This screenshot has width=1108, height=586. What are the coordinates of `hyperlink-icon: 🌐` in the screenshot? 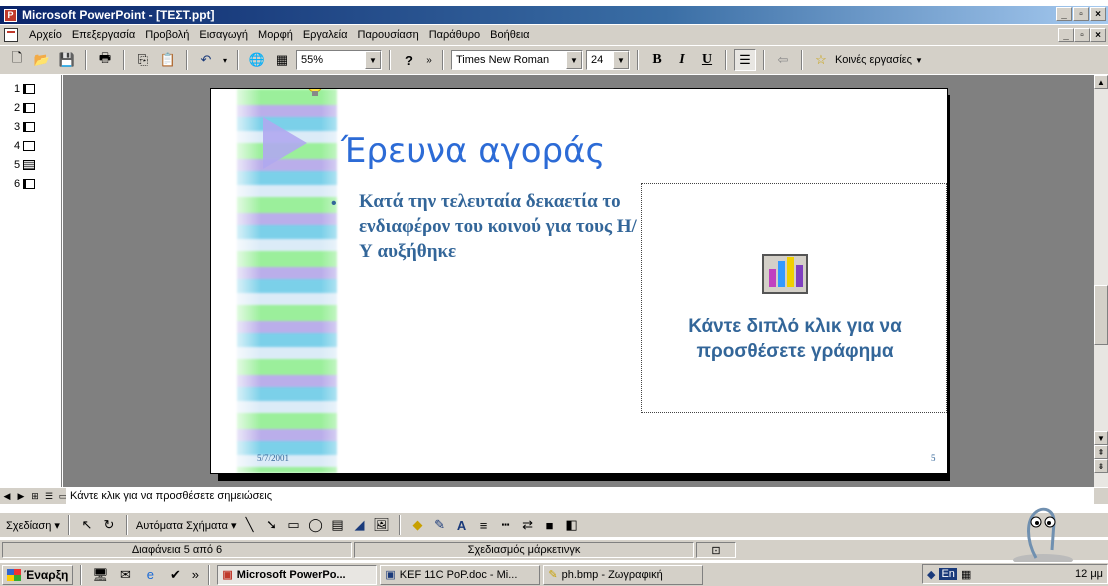 It's located at (257, 60).